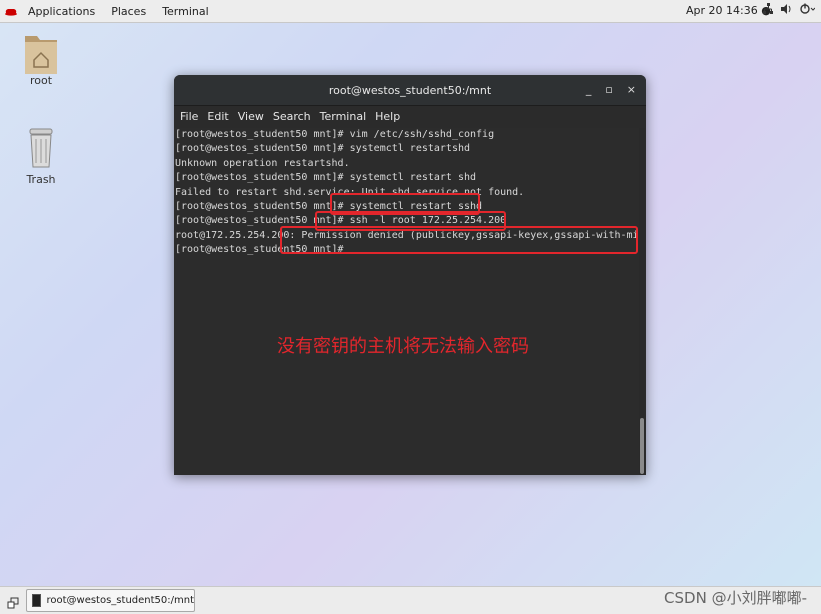  Describe the element at coordinates (631, 89) in the screenshot. I see `close-button: ×` at that location.